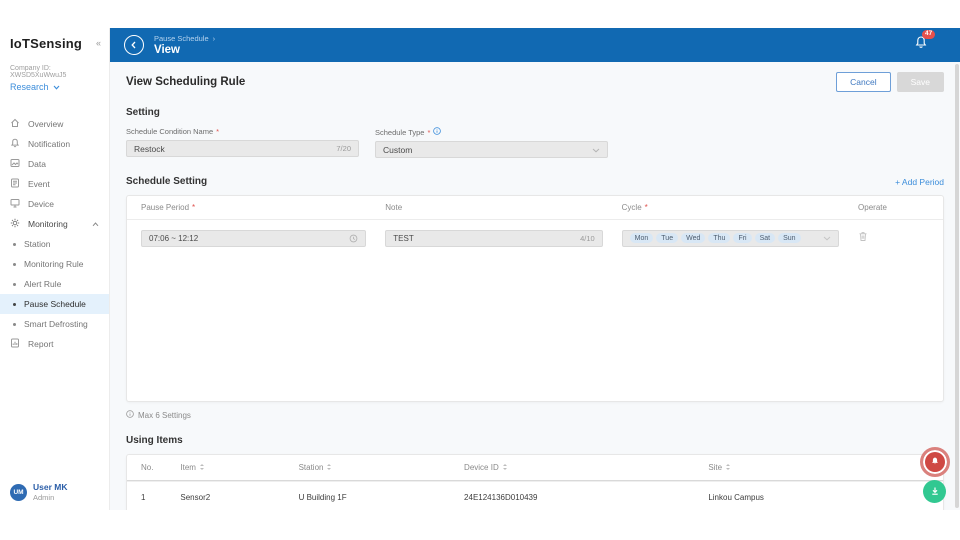  I want to click on day-chip-fri: Fri, so click(742, 238).